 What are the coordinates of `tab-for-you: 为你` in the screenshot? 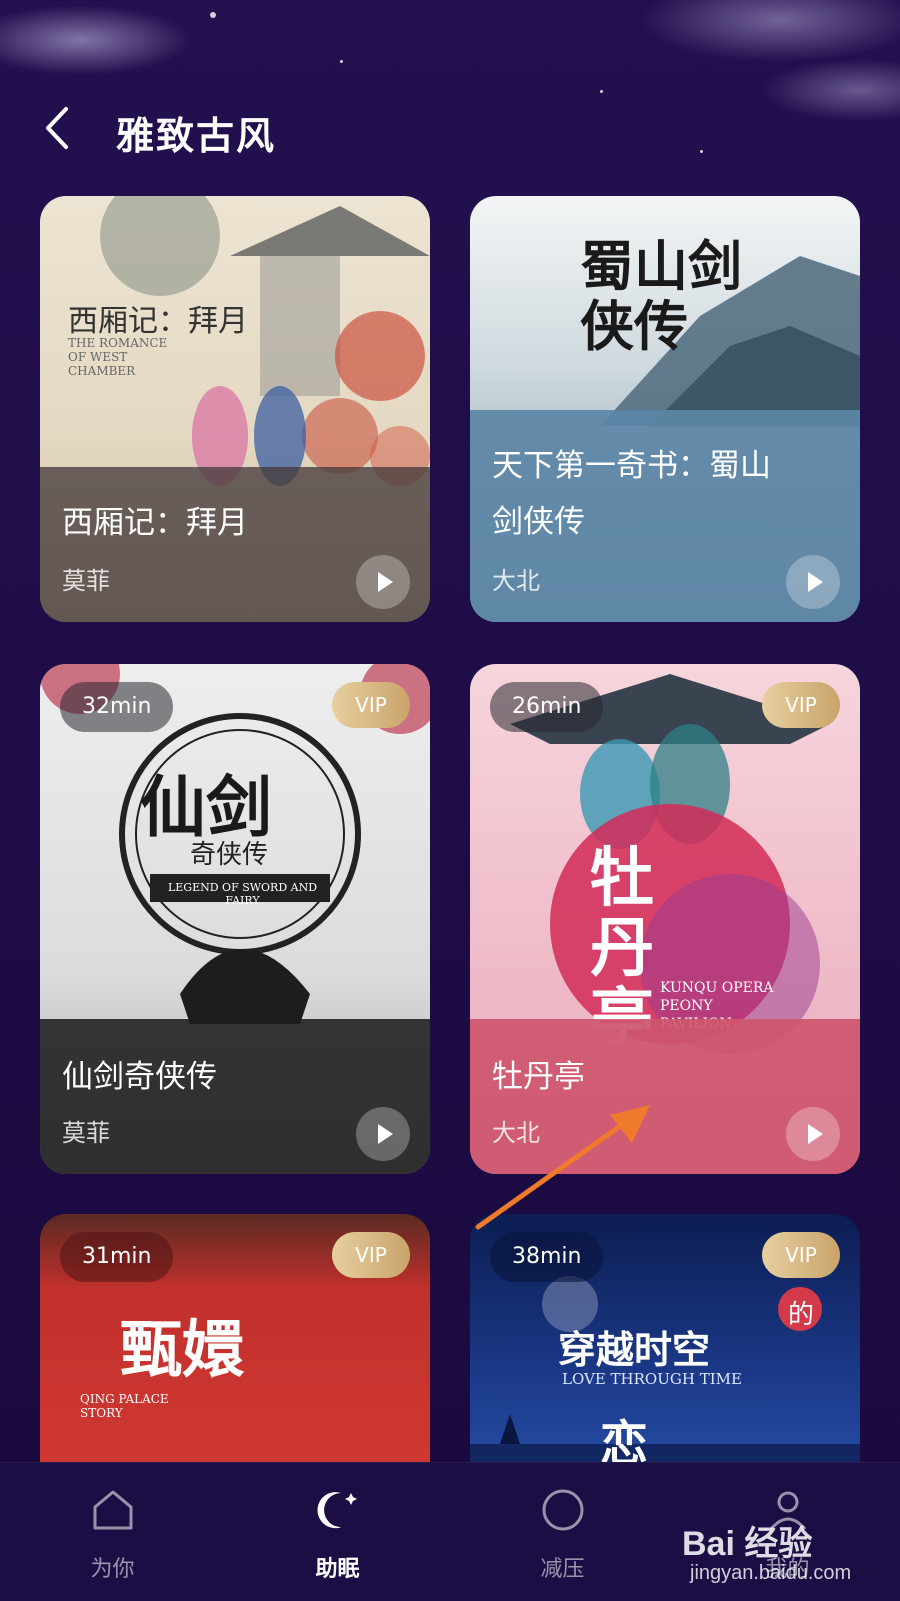 It's located at (112, 1532).